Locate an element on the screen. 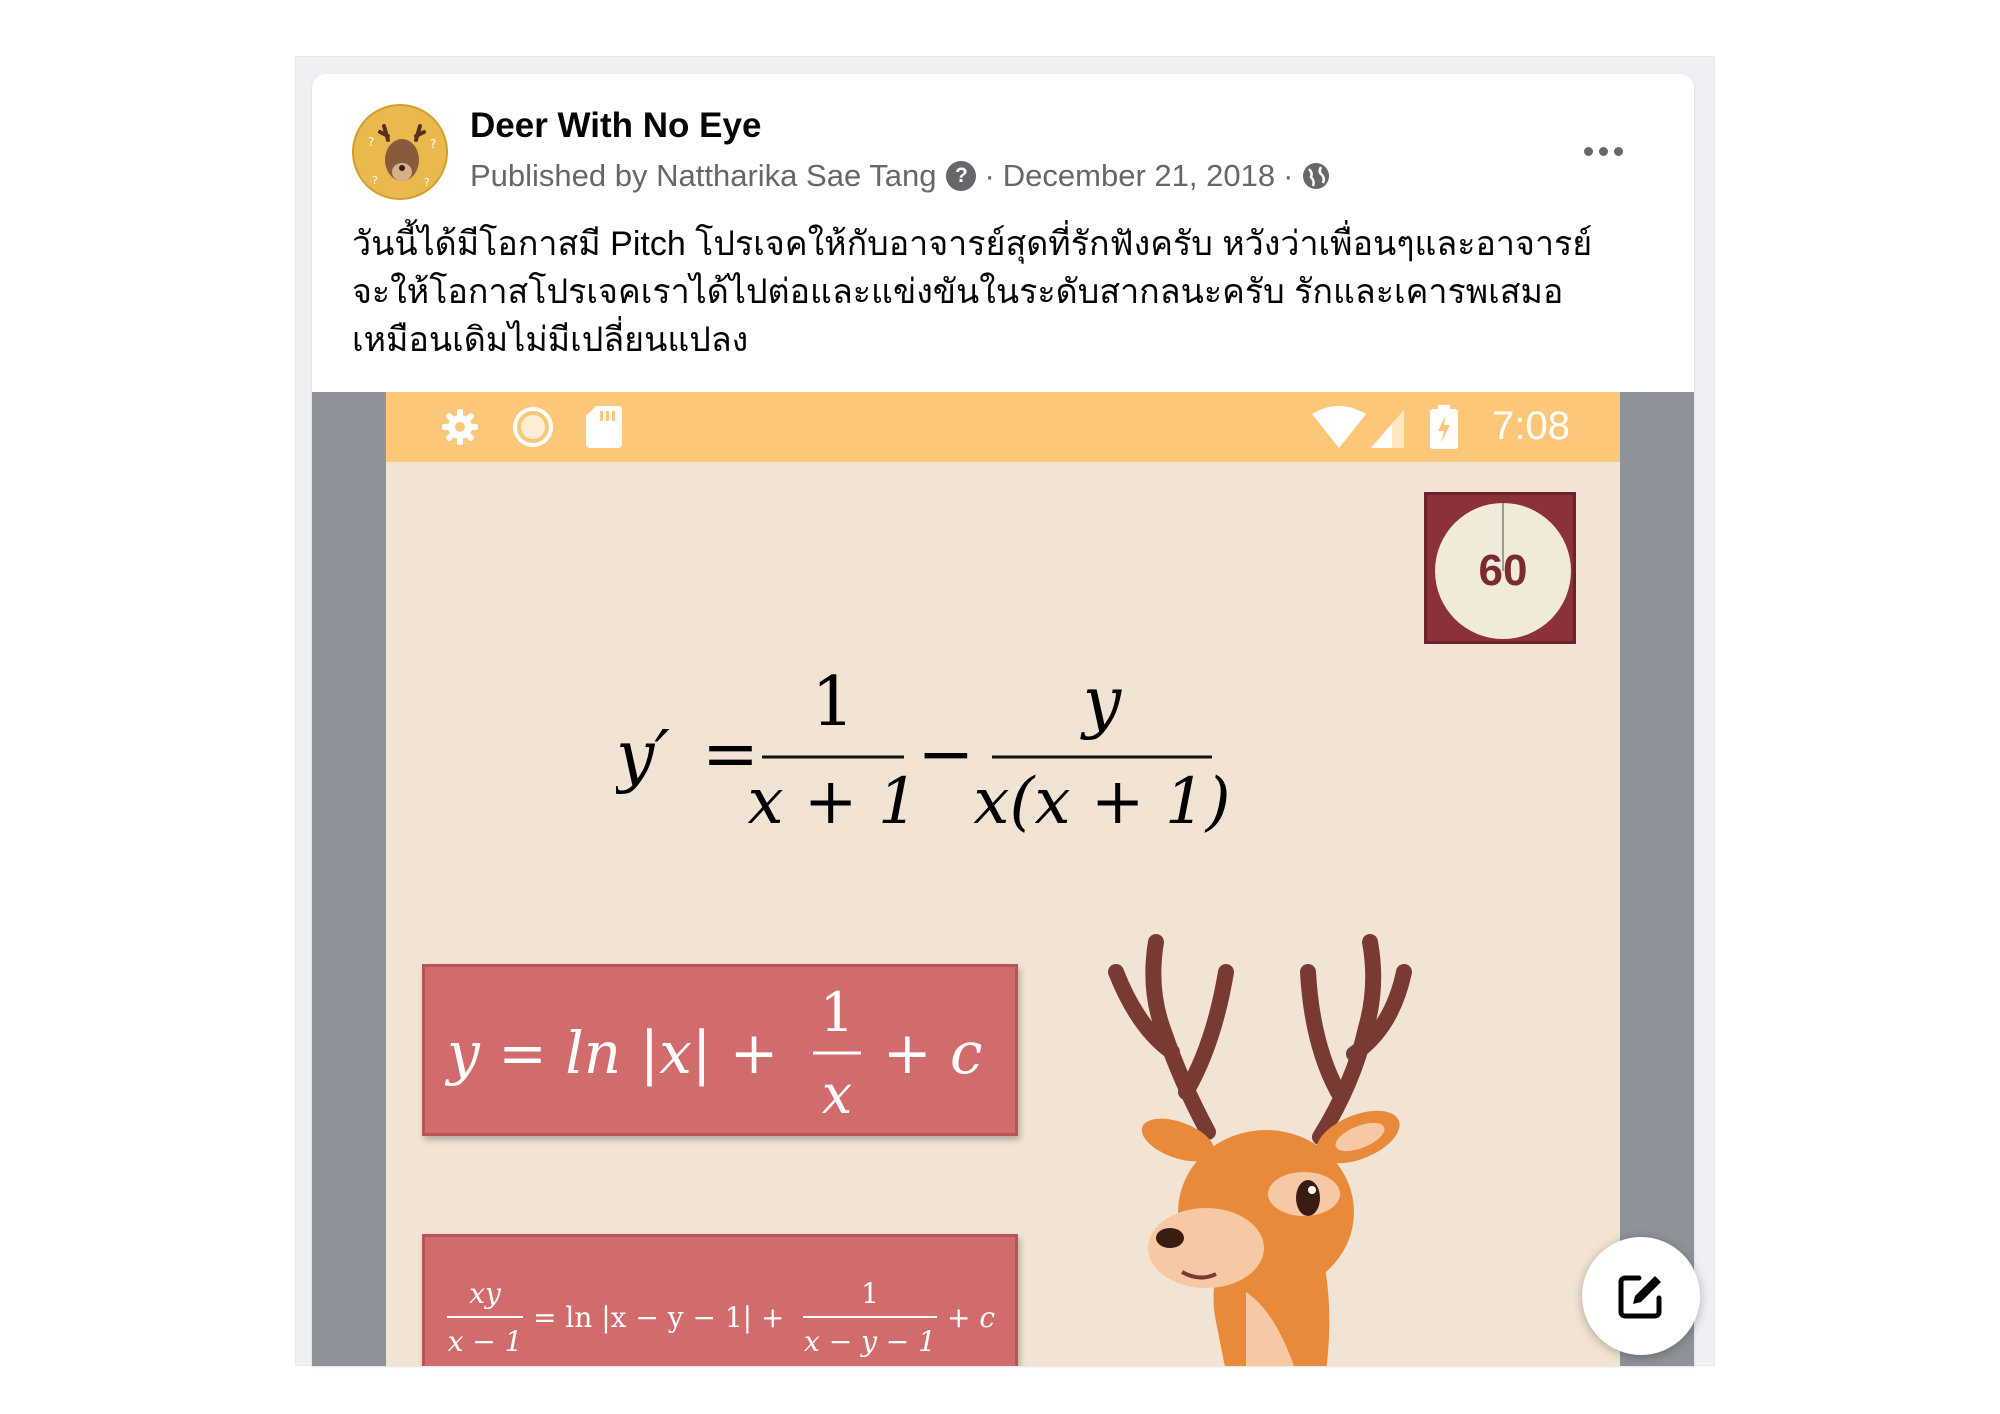  published-by: Published by Nattharika Sae Tang is located at coordinates (703, 176).